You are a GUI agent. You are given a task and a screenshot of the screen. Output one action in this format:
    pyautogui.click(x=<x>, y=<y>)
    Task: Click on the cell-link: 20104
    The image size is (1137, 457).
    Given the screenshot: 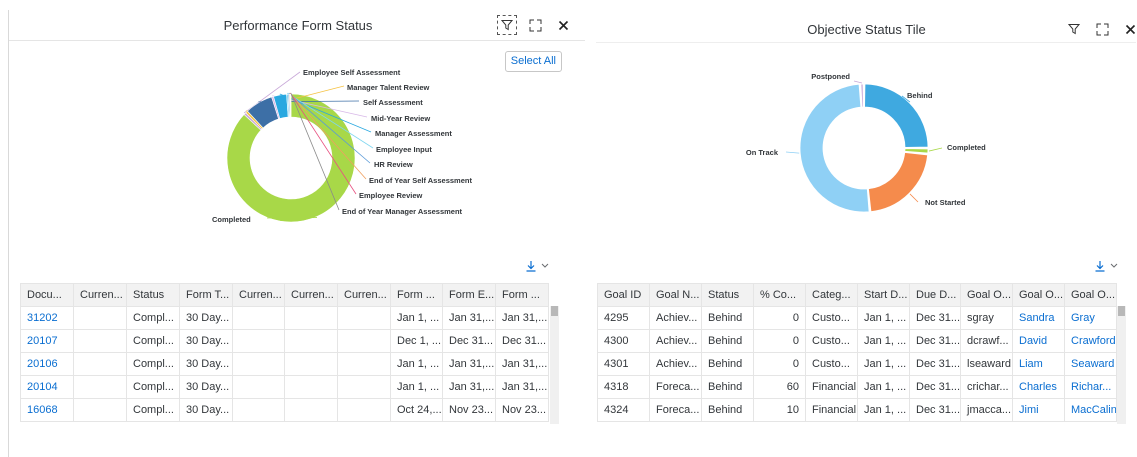 What is the action you would take?
    pyautogui.click(x=47, y=387)
    